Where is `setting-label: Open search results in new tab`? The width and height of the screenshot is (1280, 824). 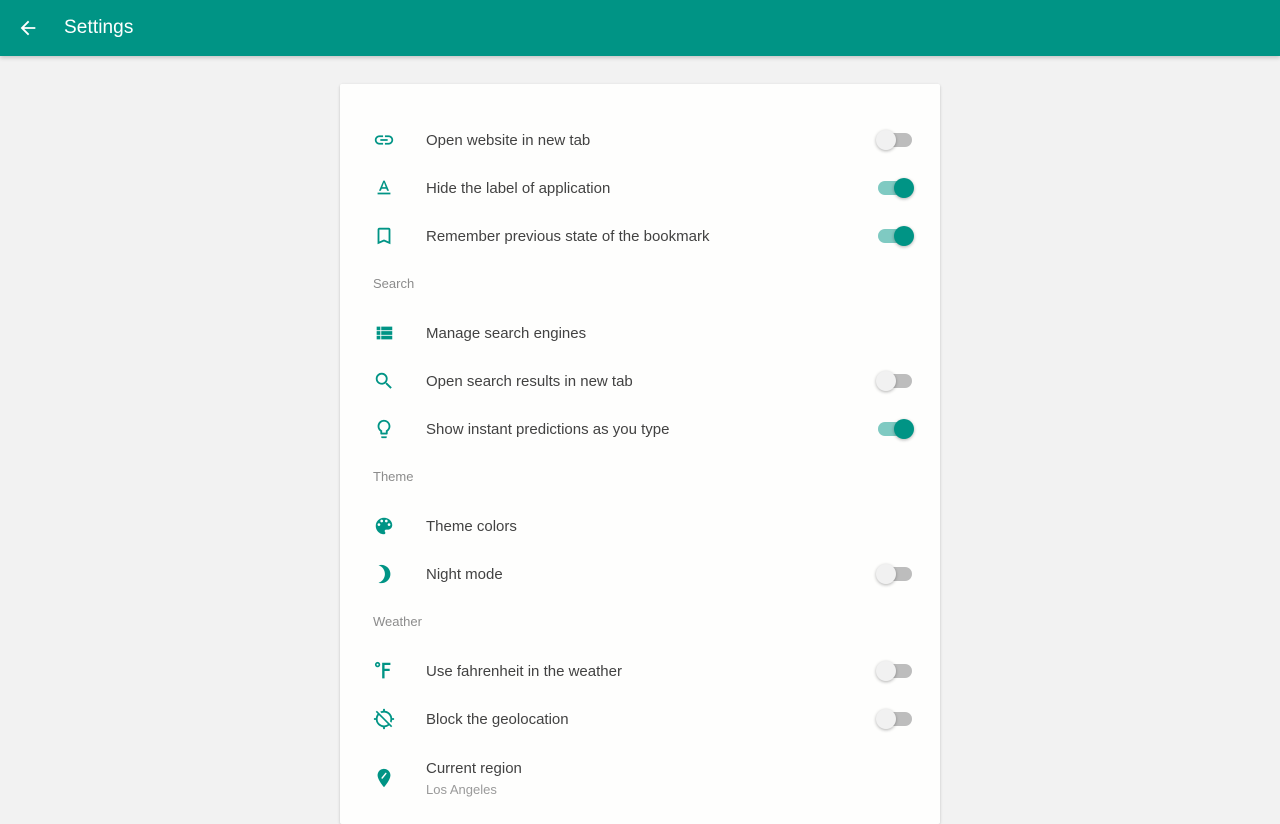 setting-label: Open search results in new tab is located at coordinates (529, 381).